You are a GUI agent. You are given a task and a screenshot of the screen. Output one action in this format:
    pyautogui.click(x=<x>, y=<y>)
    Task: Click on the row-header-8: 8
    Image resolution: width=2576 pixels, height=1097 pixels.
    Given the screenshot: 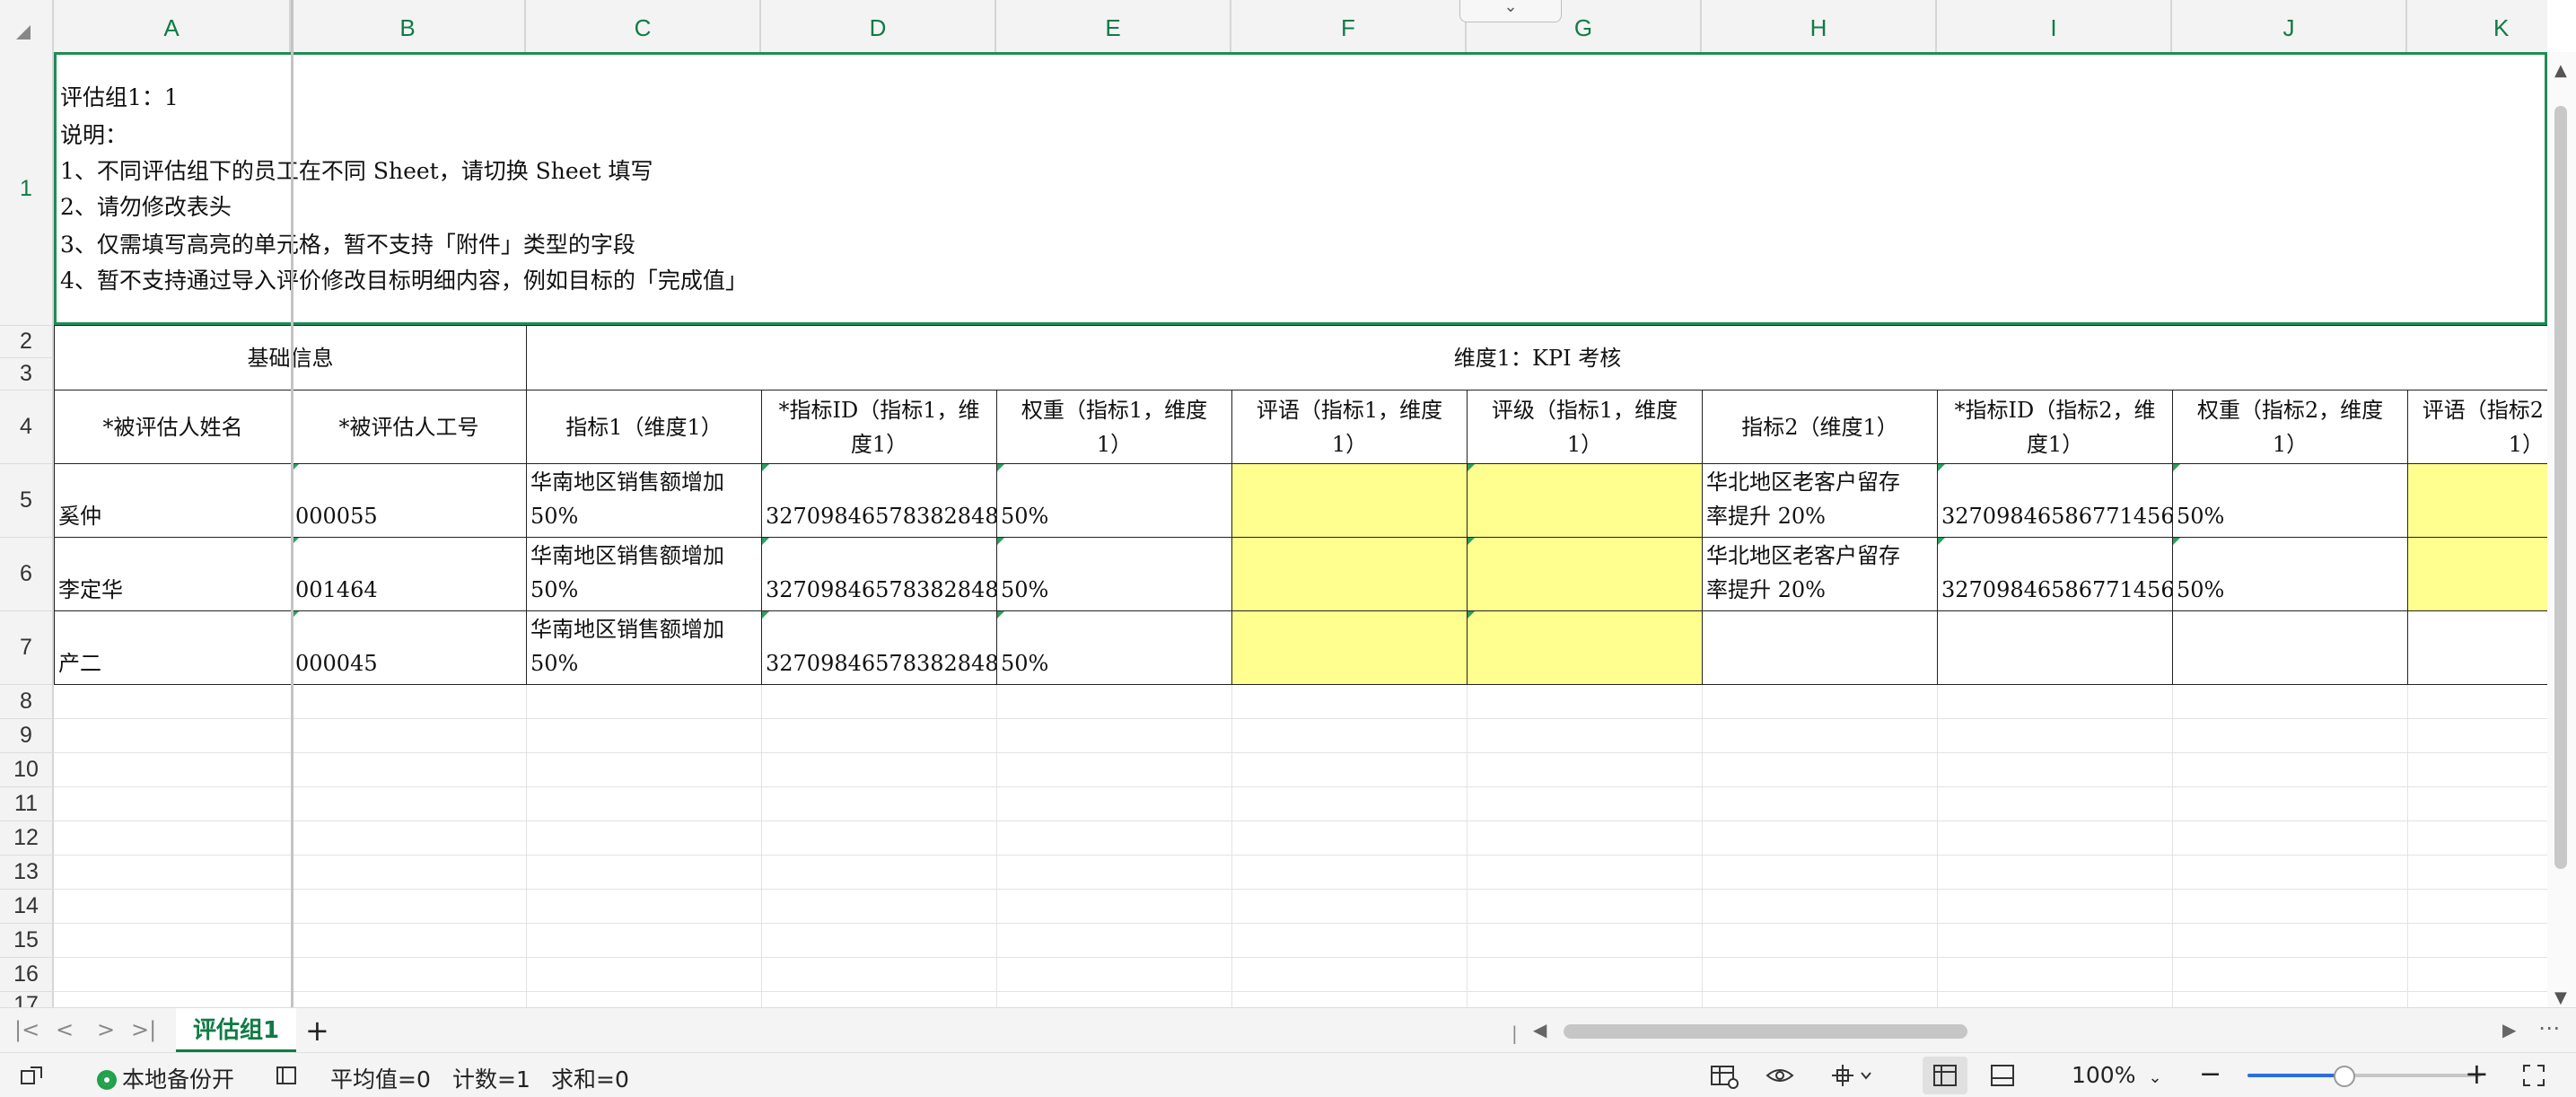 What is the action you would take?
    pyautogui.click(x=26, y=701)
    